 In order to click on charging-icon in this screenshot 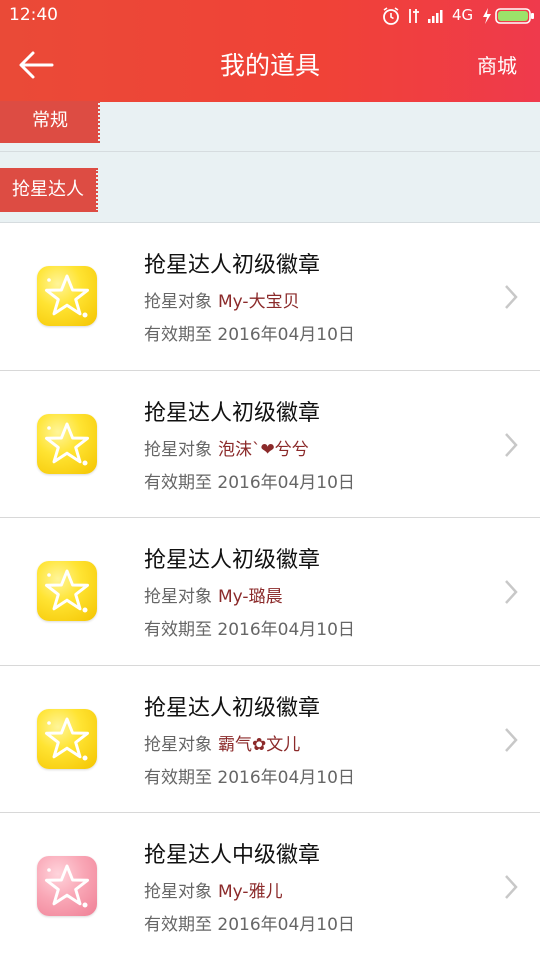, I will do `click(487, 16)`.